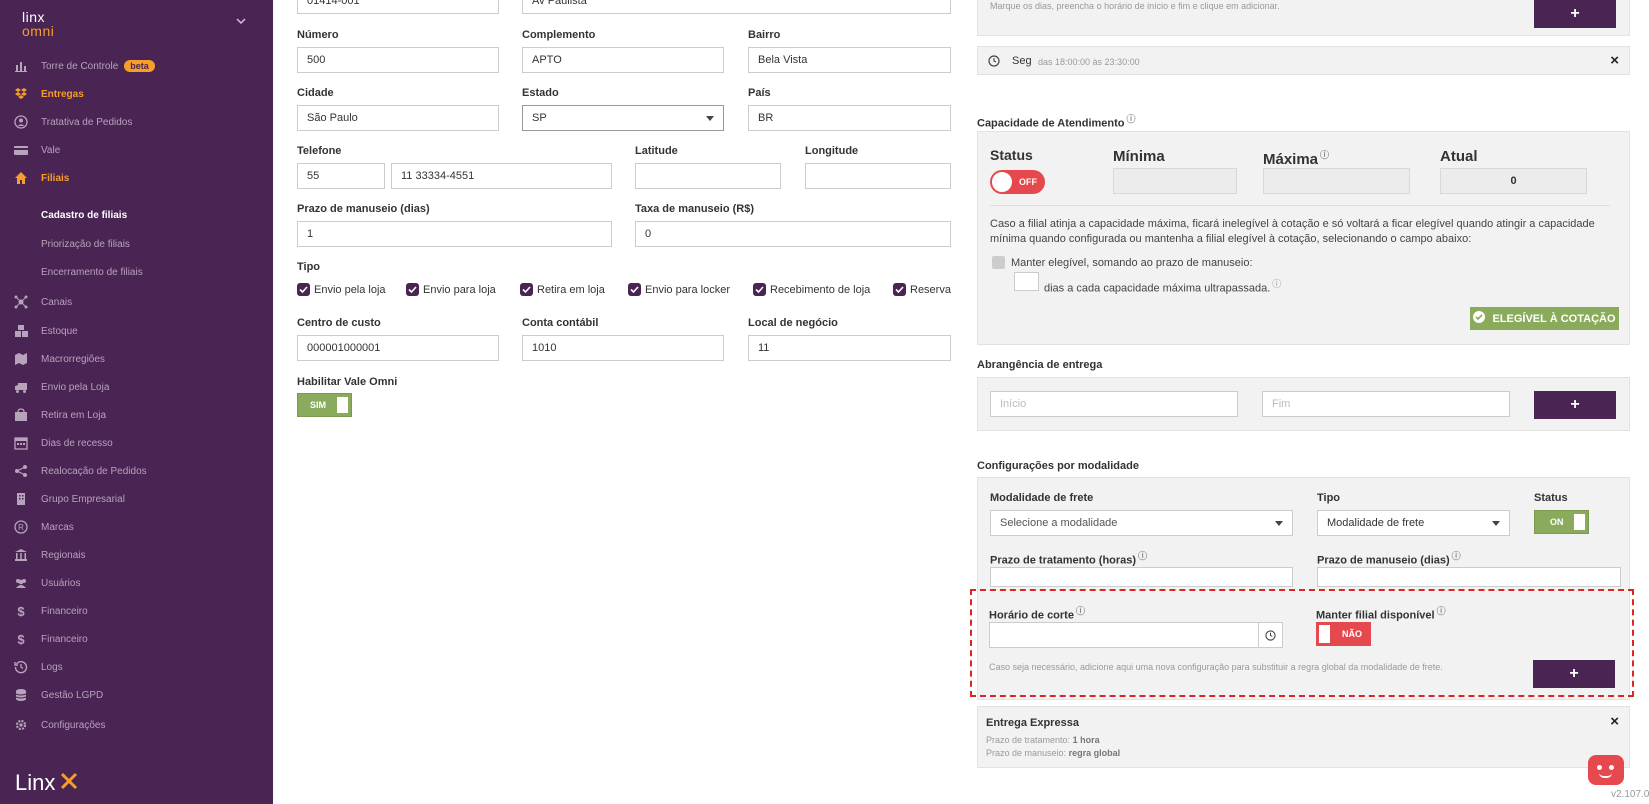 The width and height of the screenshot is (1649, 804). Describe the element at coordinates (136, 695) in the screenshot. I see `sidebar-item-gestao-lgpd: Gestão LGPD` at that location.